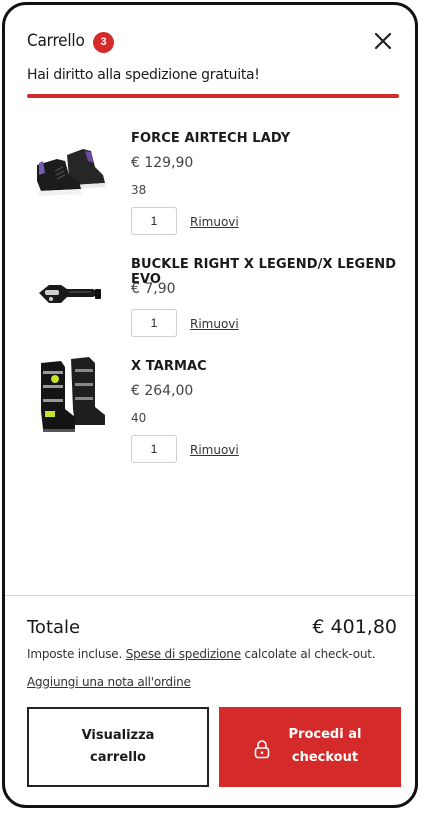 The height and width of the screenshot is (814, 424). I want to click on shipping-costs-link: Spese di spedizione, so click(183, 654).